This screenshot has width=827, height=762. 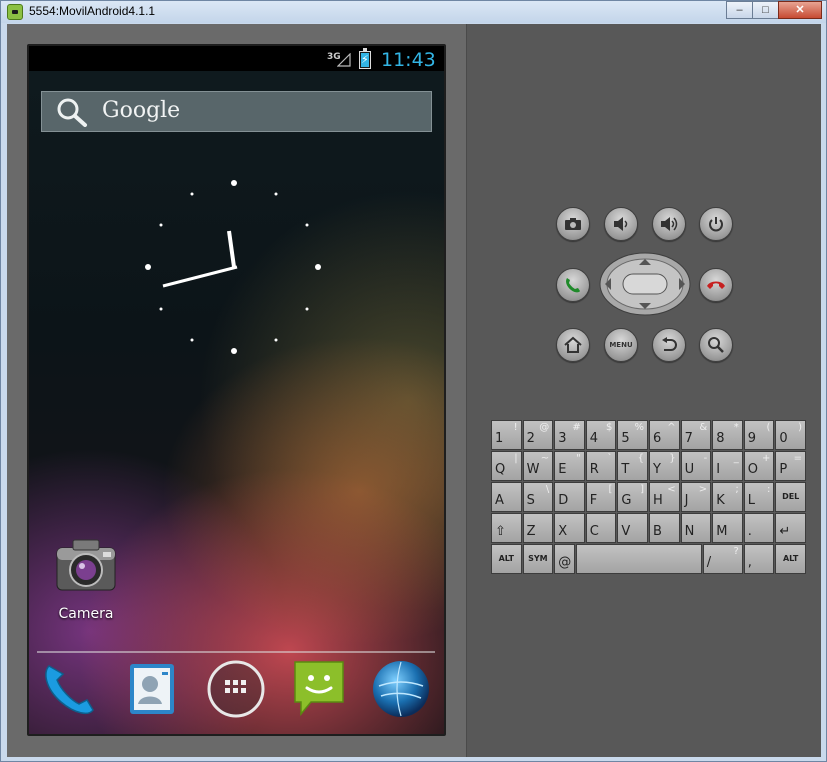 I want to click on maximize-button: □, so click(x=765, y=10).